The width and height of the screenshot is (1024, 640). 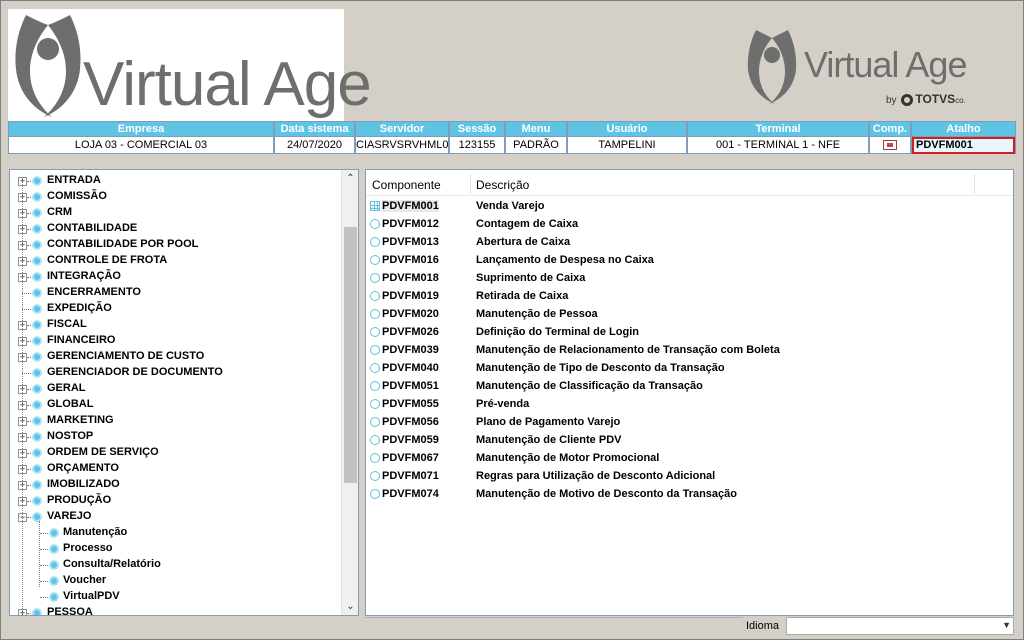 What do you see at coordinates (84, 276) in the screenshot?
I see `tree-item-label: INTEGRAÇÃO` at bounding box center [84, 276].